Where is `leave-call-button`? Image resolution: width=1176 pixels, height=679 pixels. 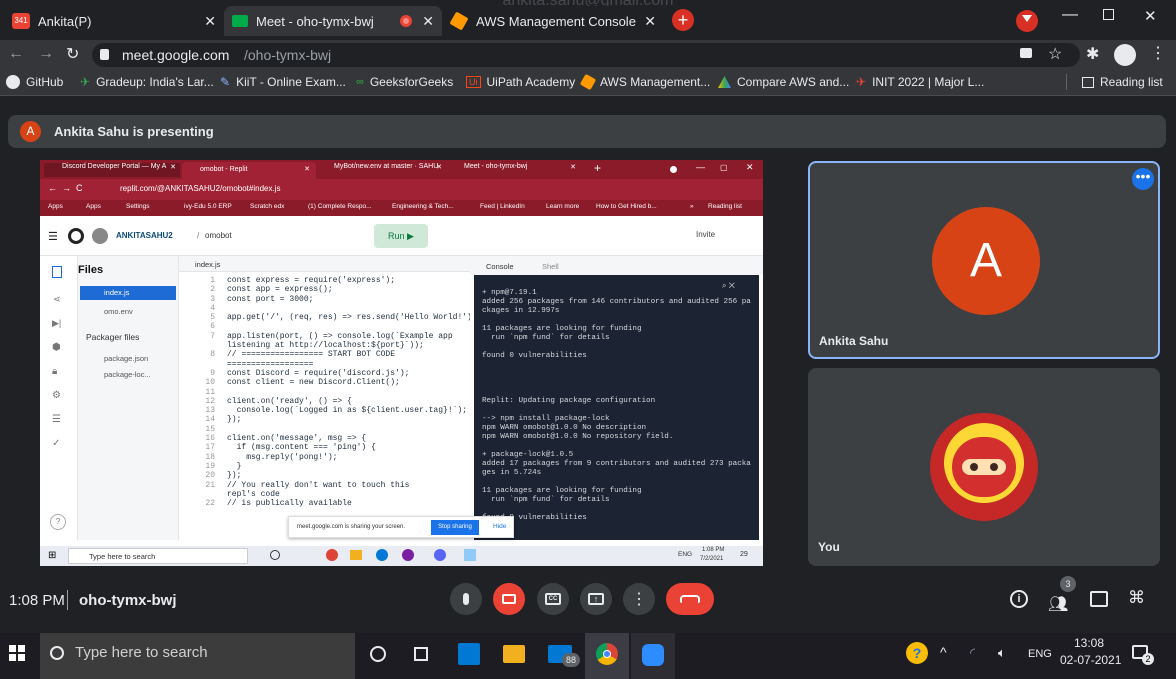
leave-call-button is located at coordinates (690, 599).